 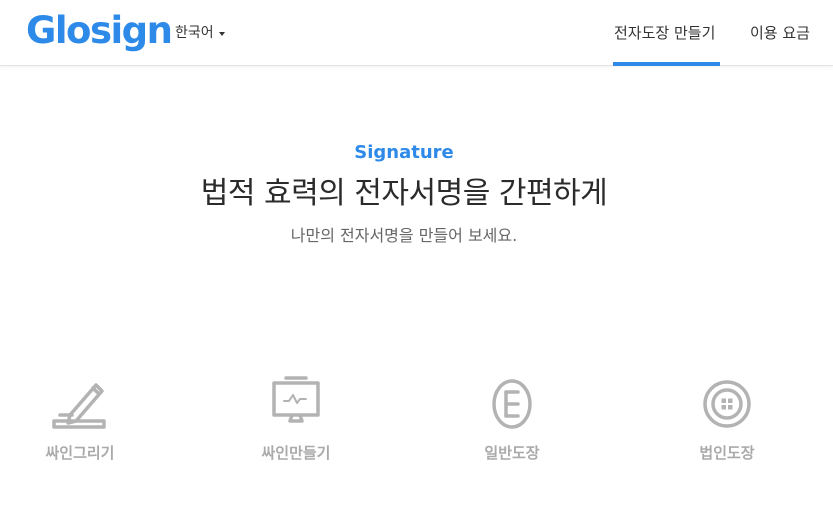 What do you see at coordinates (664, 33) in the screenshot?
I see `nav-create-stamp: 전자도장 만들기` at bounding box center [664, 33].